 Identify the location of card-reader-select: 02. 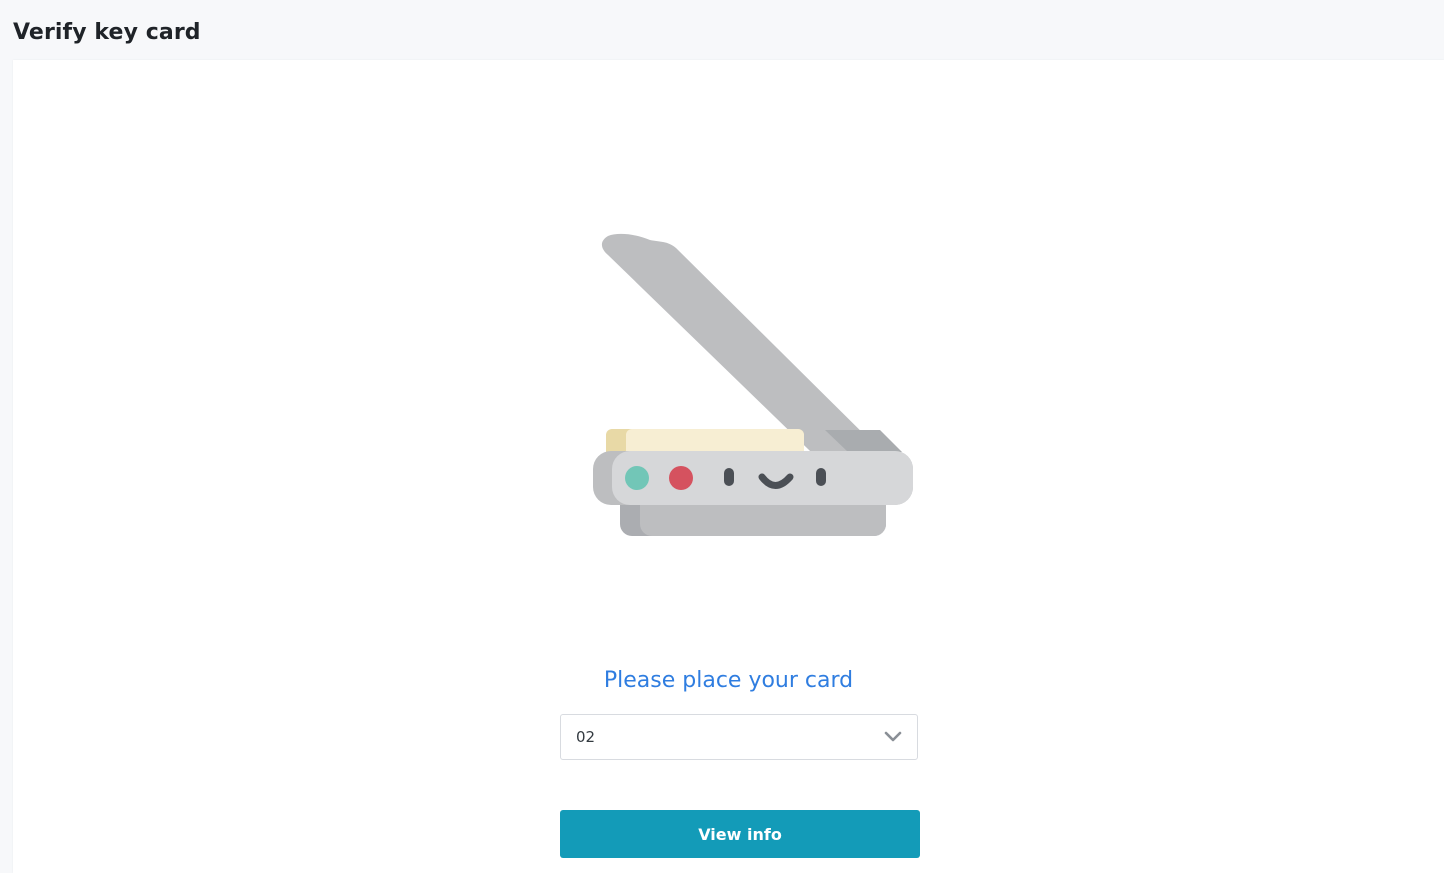
(739, 737).